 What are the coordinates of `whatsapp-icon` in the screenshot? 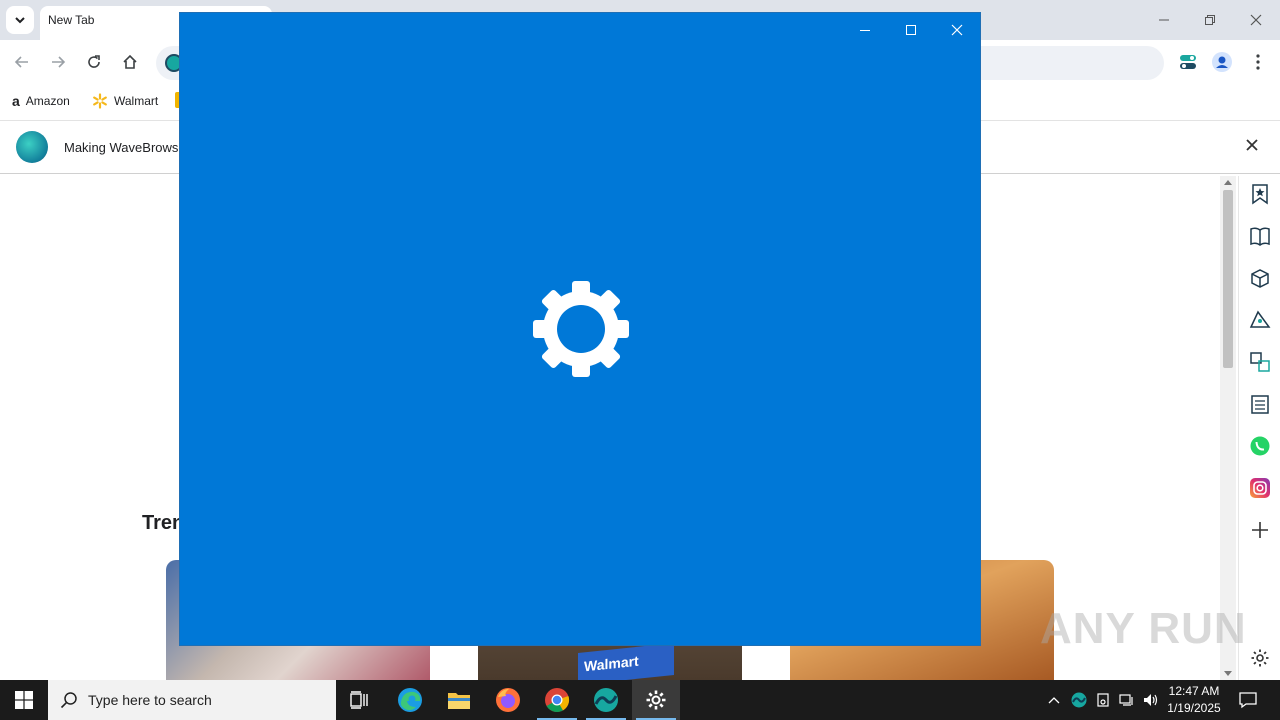 It's located at (1260, 446).